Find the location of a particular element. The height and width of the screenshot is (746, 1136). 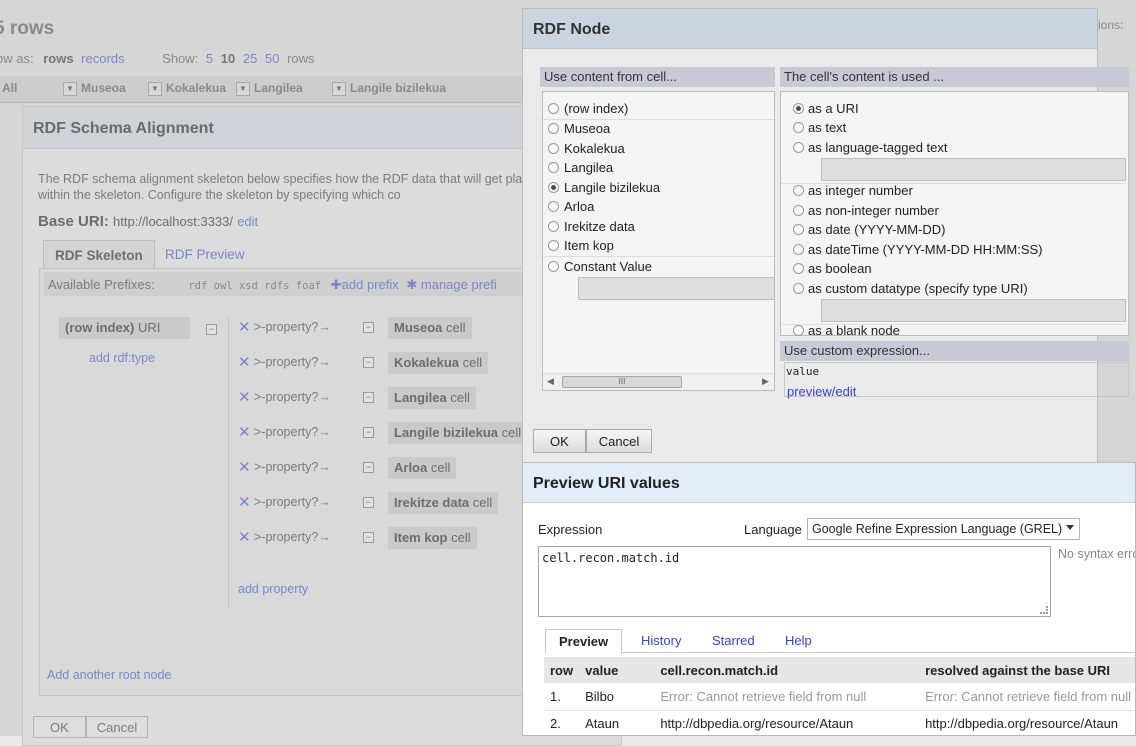

manage-prefixes-link: ✱ manage prefi is located at coordinates (451, 284).